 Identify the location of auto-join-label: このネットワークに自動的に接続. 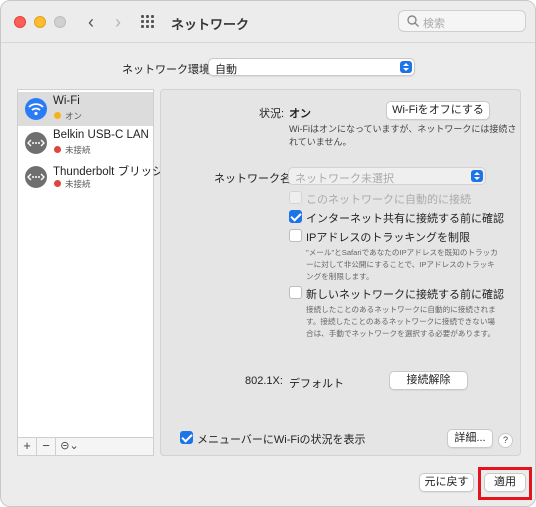
(388, 200).